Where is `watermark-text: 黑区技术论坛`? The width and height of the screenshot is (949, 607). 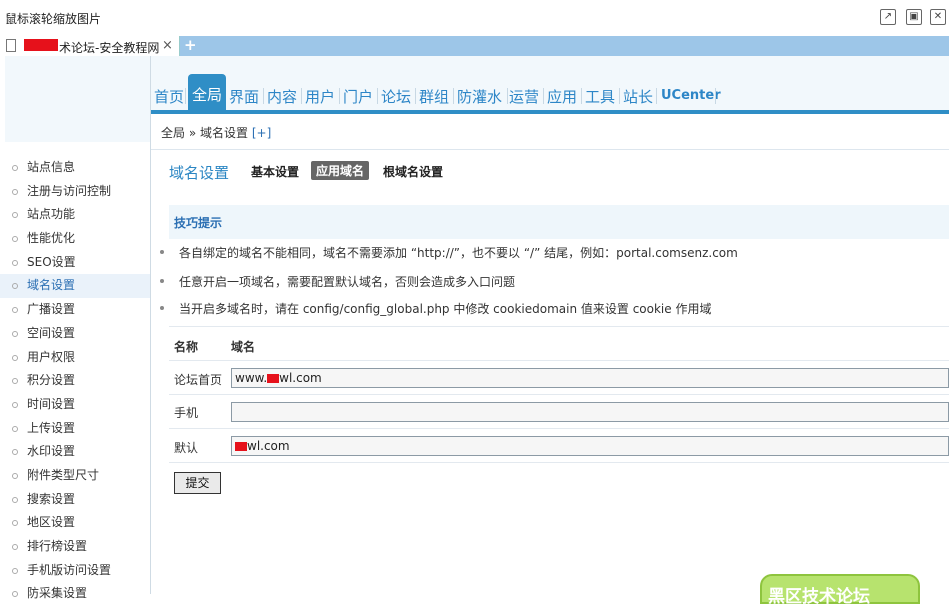
watermark-text: 黑区技术论坛 is located at coordinates (819, 597).